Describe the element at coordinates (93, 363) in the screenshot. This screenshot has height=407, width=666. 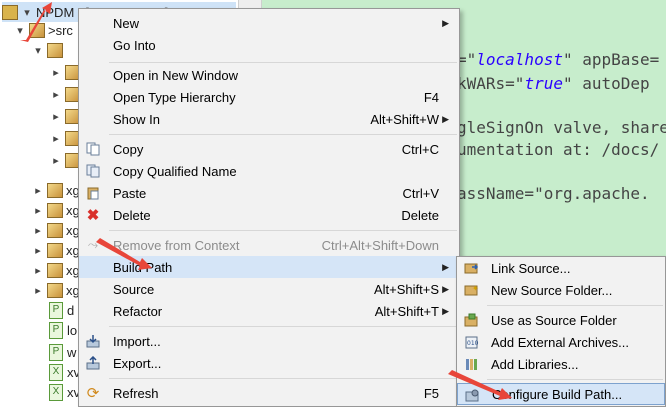
I see `export-icon` at that location.